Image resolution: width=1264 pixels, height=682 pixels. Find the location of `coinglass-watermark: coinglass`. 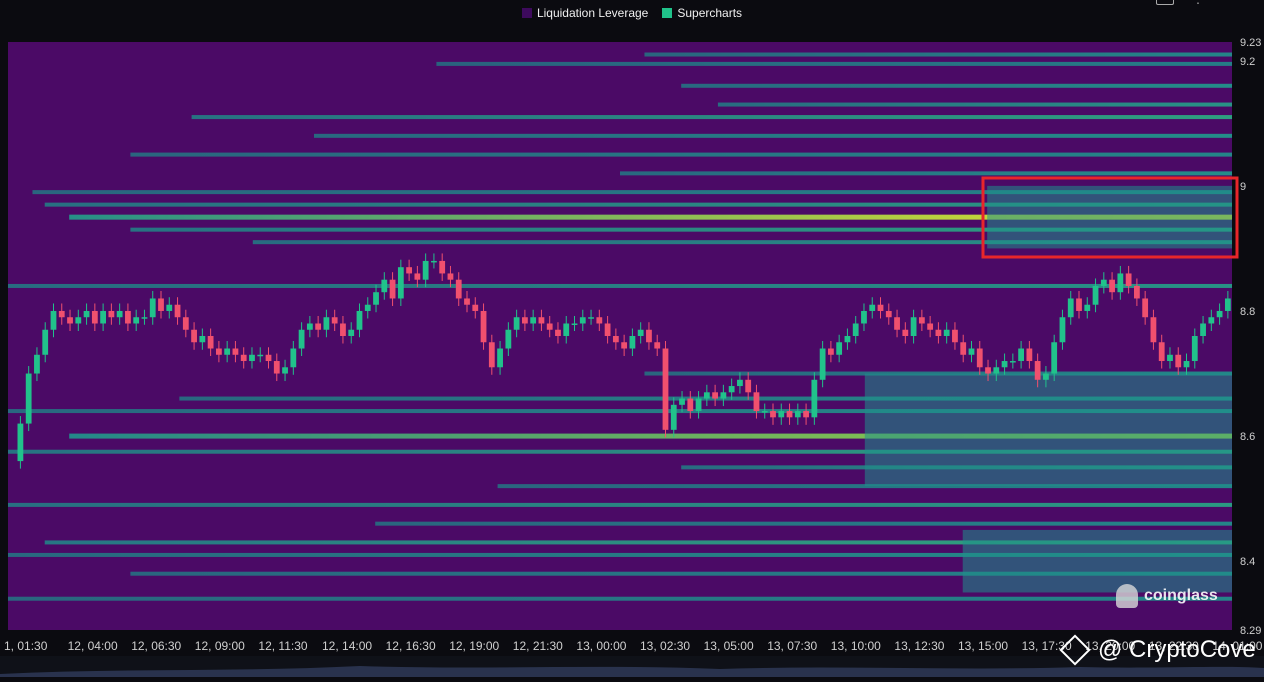

coinglass-watermark: coinglass is located at coordinates (1167, 596).